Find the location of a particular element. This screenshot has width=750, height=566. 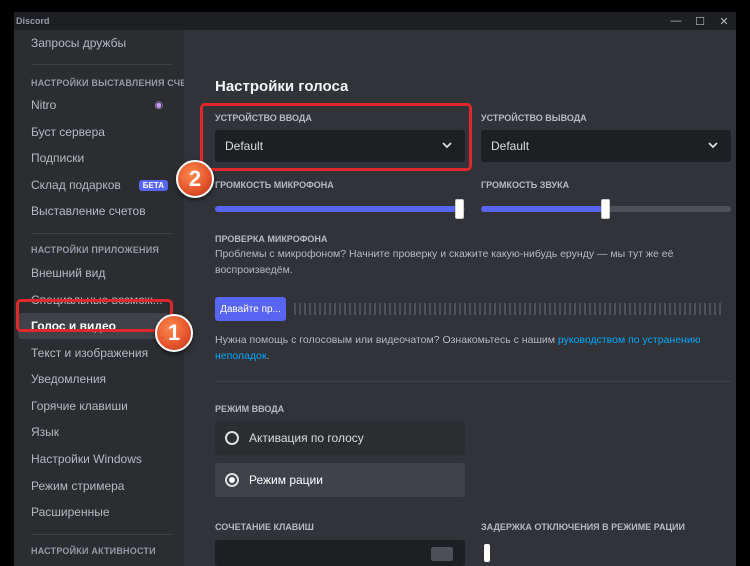

mic-volume-fill is located at coordinates (337, 209).